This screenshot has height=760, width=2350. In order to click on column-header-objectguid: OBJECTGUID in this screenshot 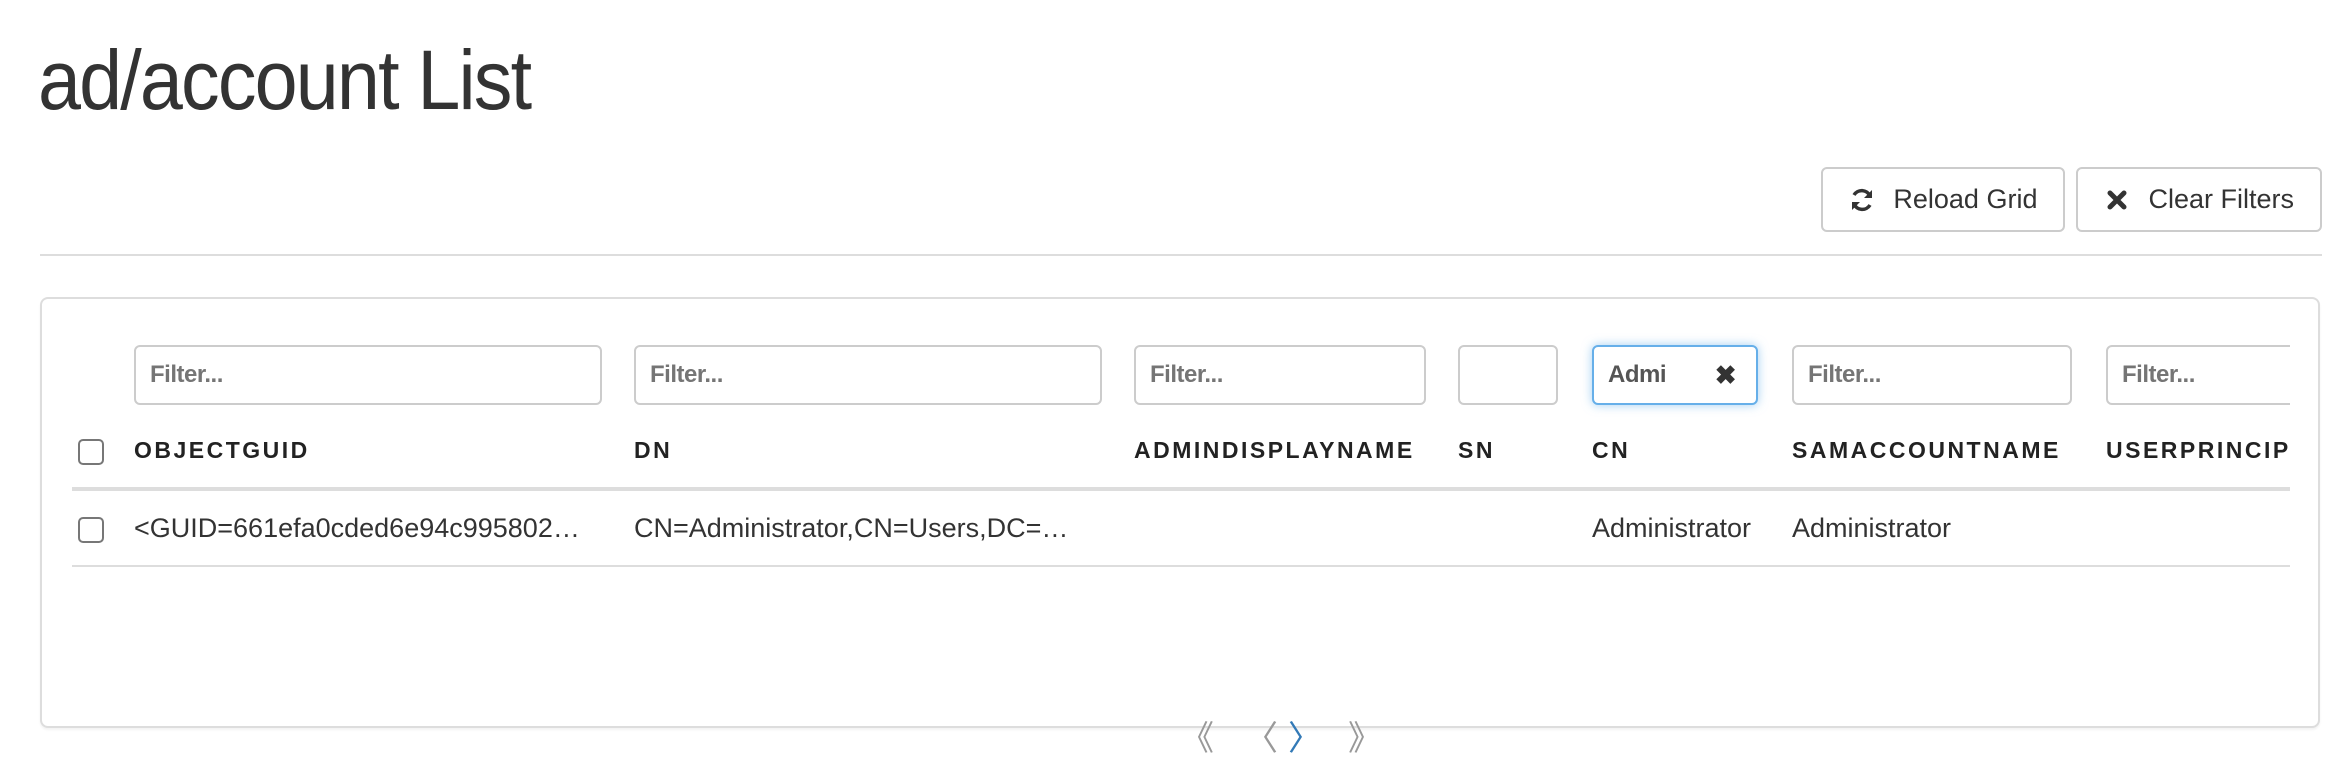, I will do `click(222, 450)`.